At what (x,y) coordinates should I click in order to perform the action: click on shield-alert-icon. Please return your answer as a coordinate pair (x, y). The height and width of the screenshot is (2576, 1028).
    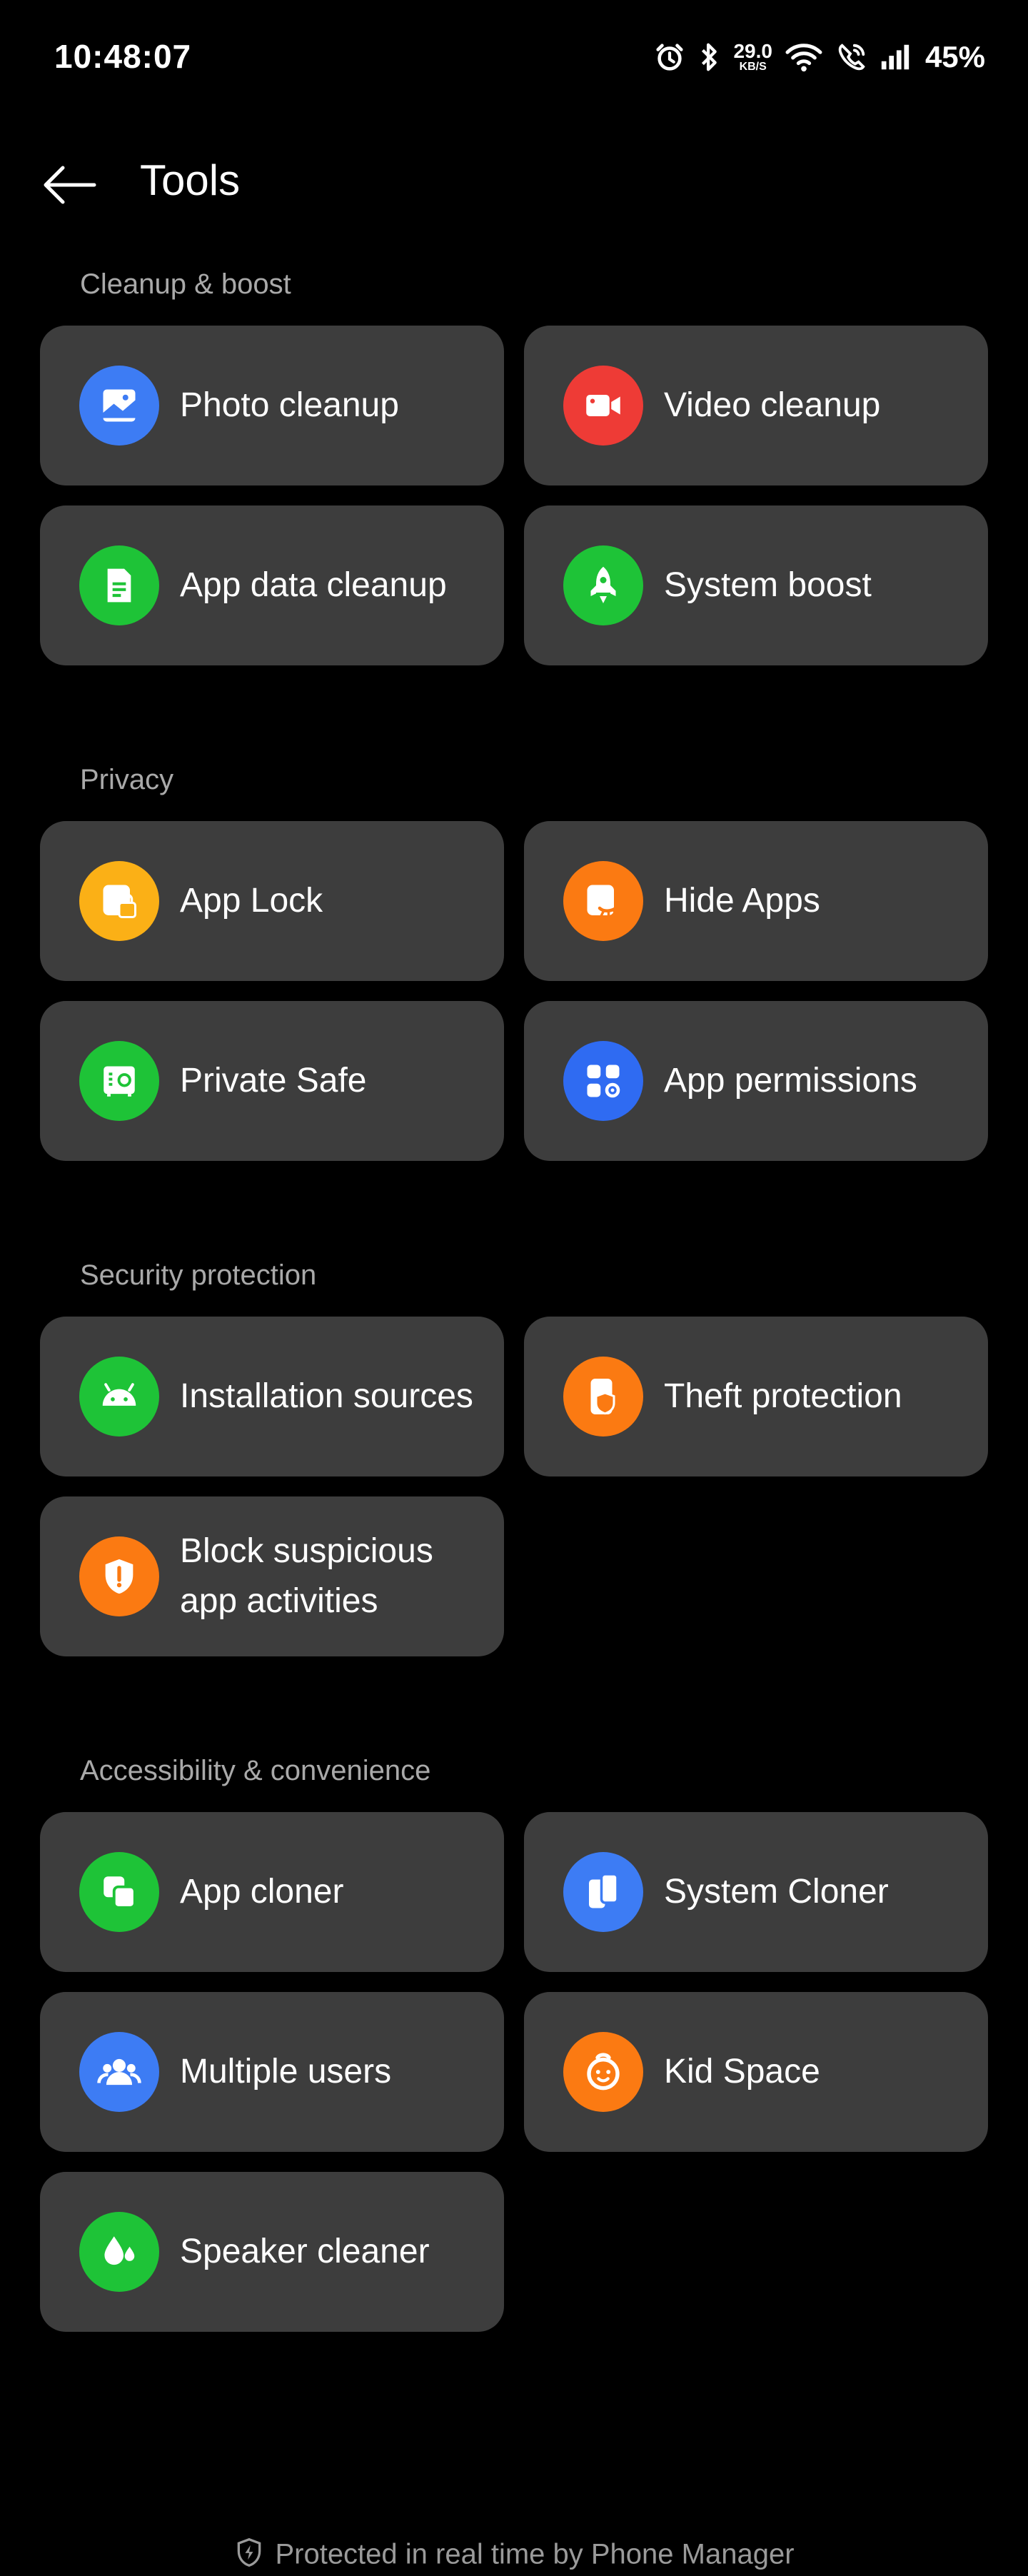
    Looking at the image, I should click on (119, 1576).